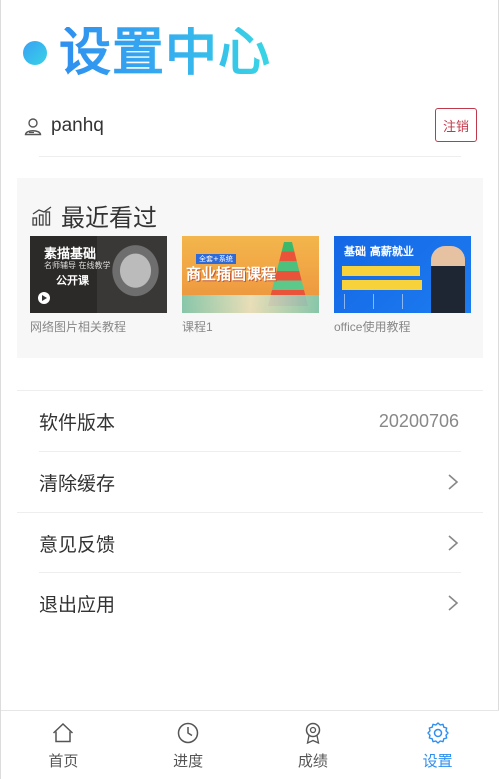  Describe the element at coordinates (188, 745) in the screenshot. I see `tab-progress: 进度` at that location.